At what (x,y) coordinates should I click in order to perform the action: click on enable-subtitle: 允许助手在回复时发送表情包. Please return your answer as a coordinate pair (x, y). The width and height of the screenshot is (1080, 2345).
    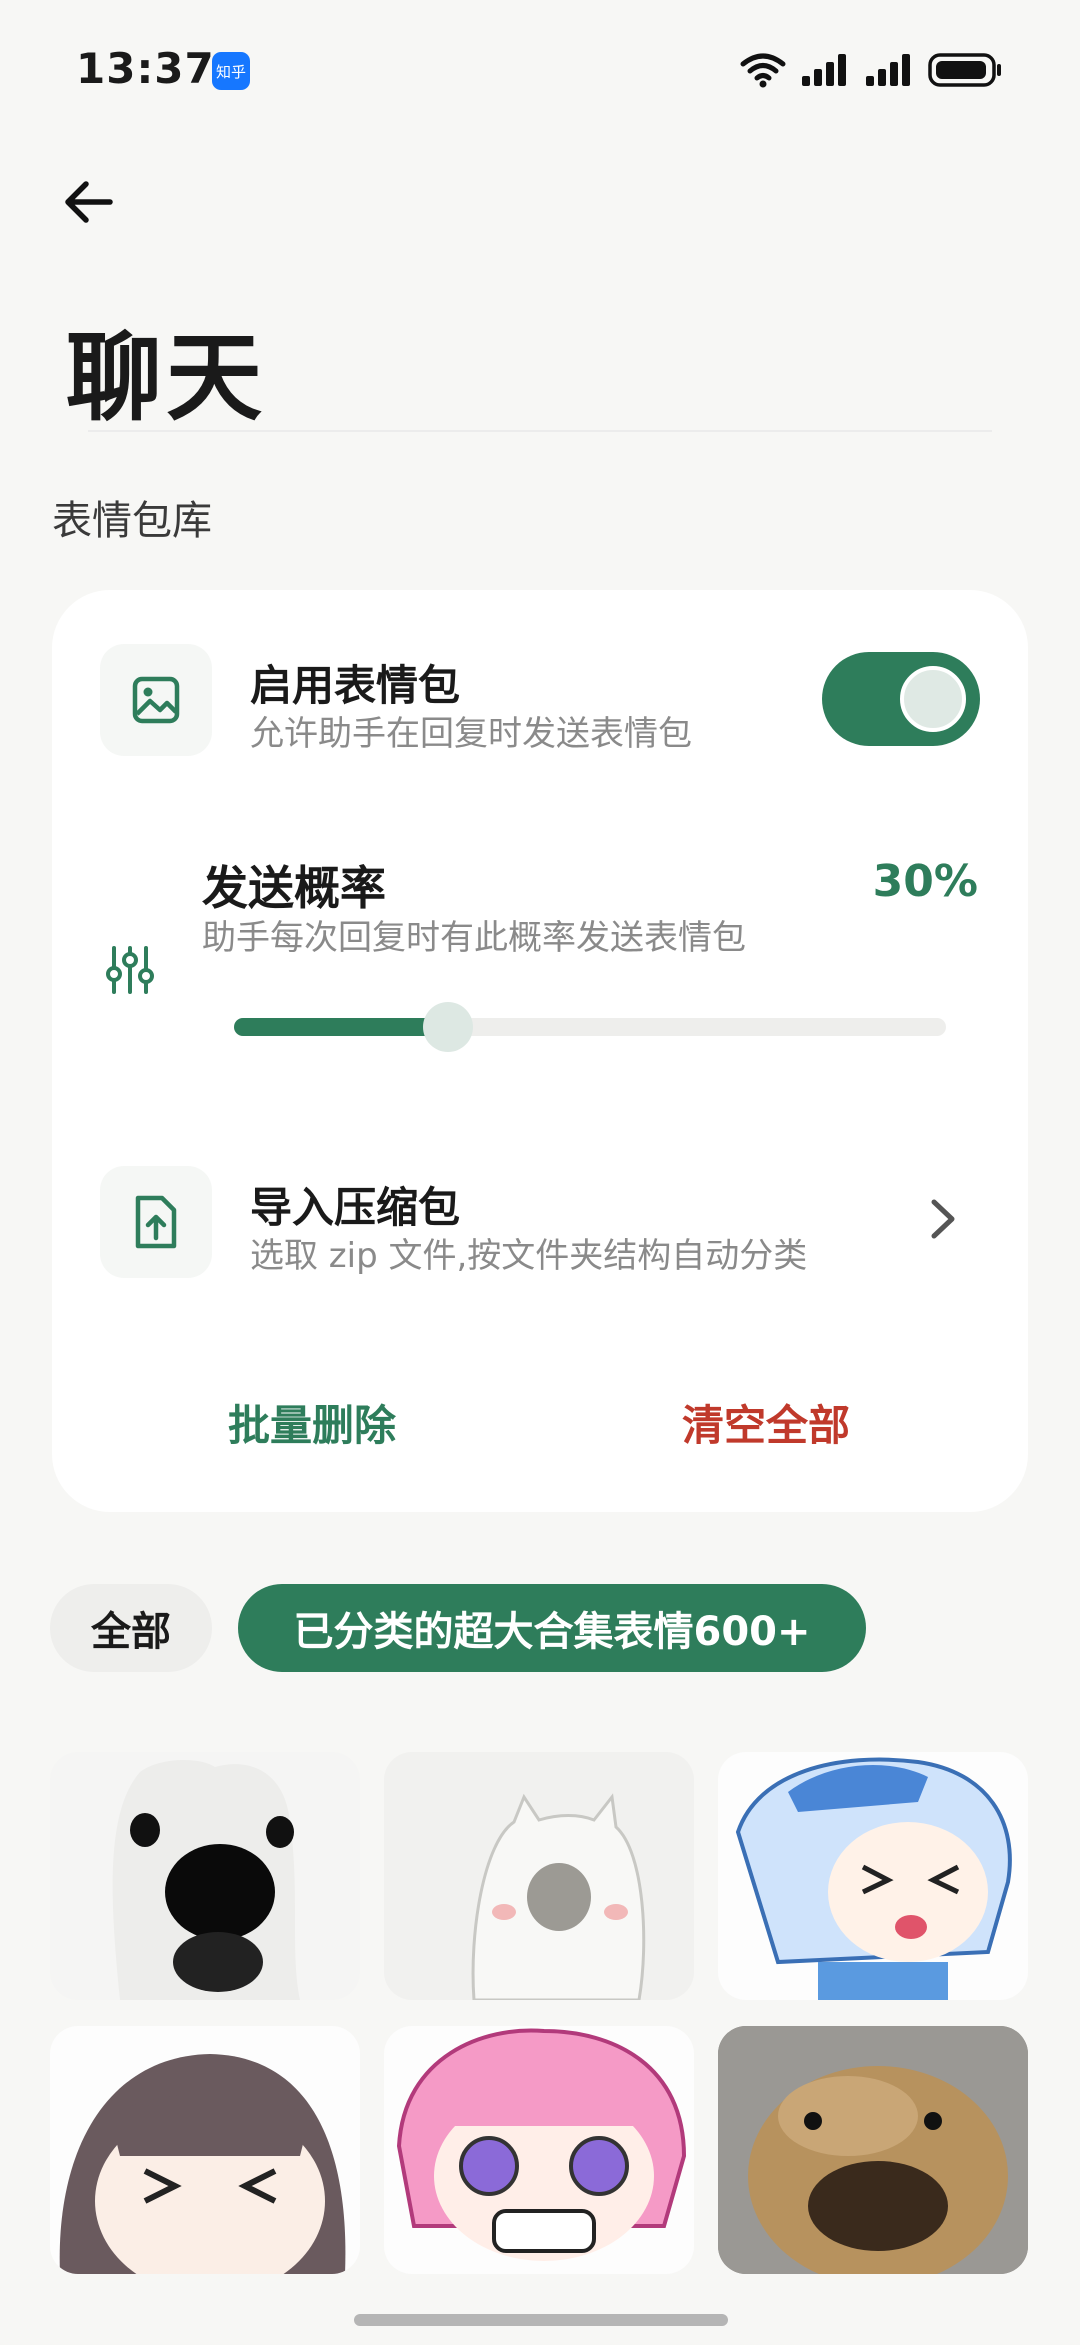
    Looking at the image, I should click on (471, 734).